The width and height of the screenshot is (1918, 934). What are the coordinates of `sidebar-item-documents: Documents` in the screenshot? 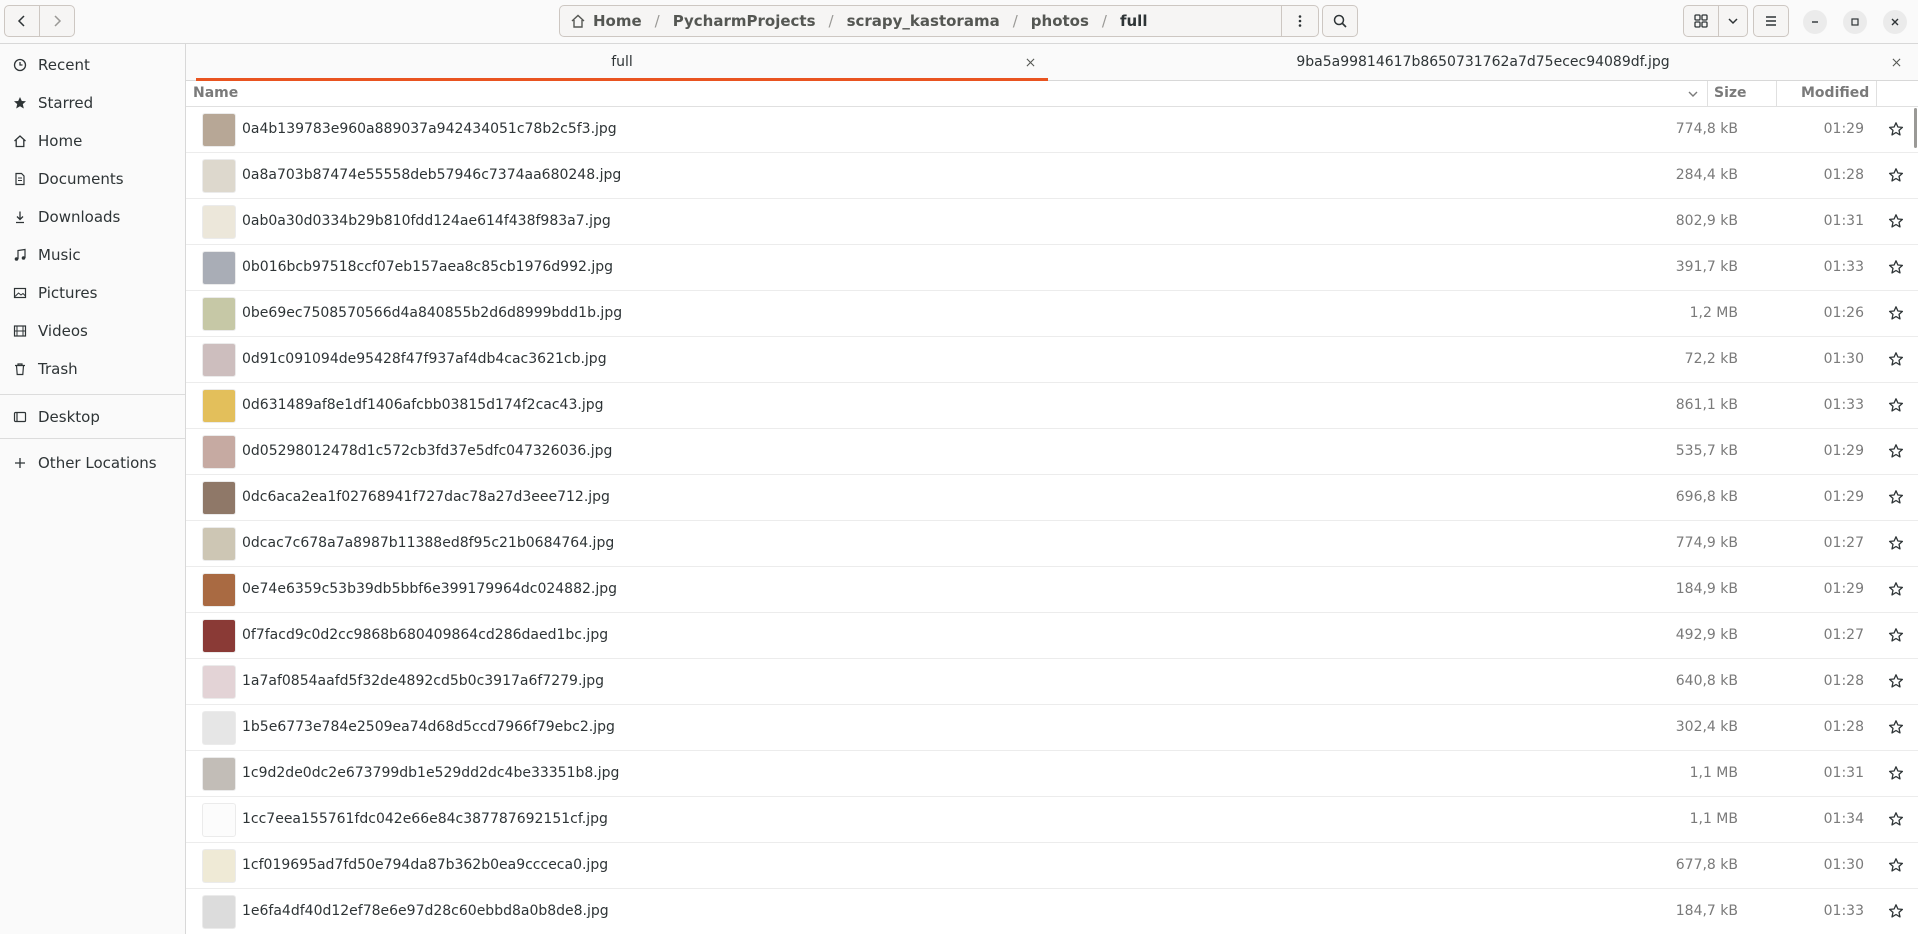 It's located at (92, 179).